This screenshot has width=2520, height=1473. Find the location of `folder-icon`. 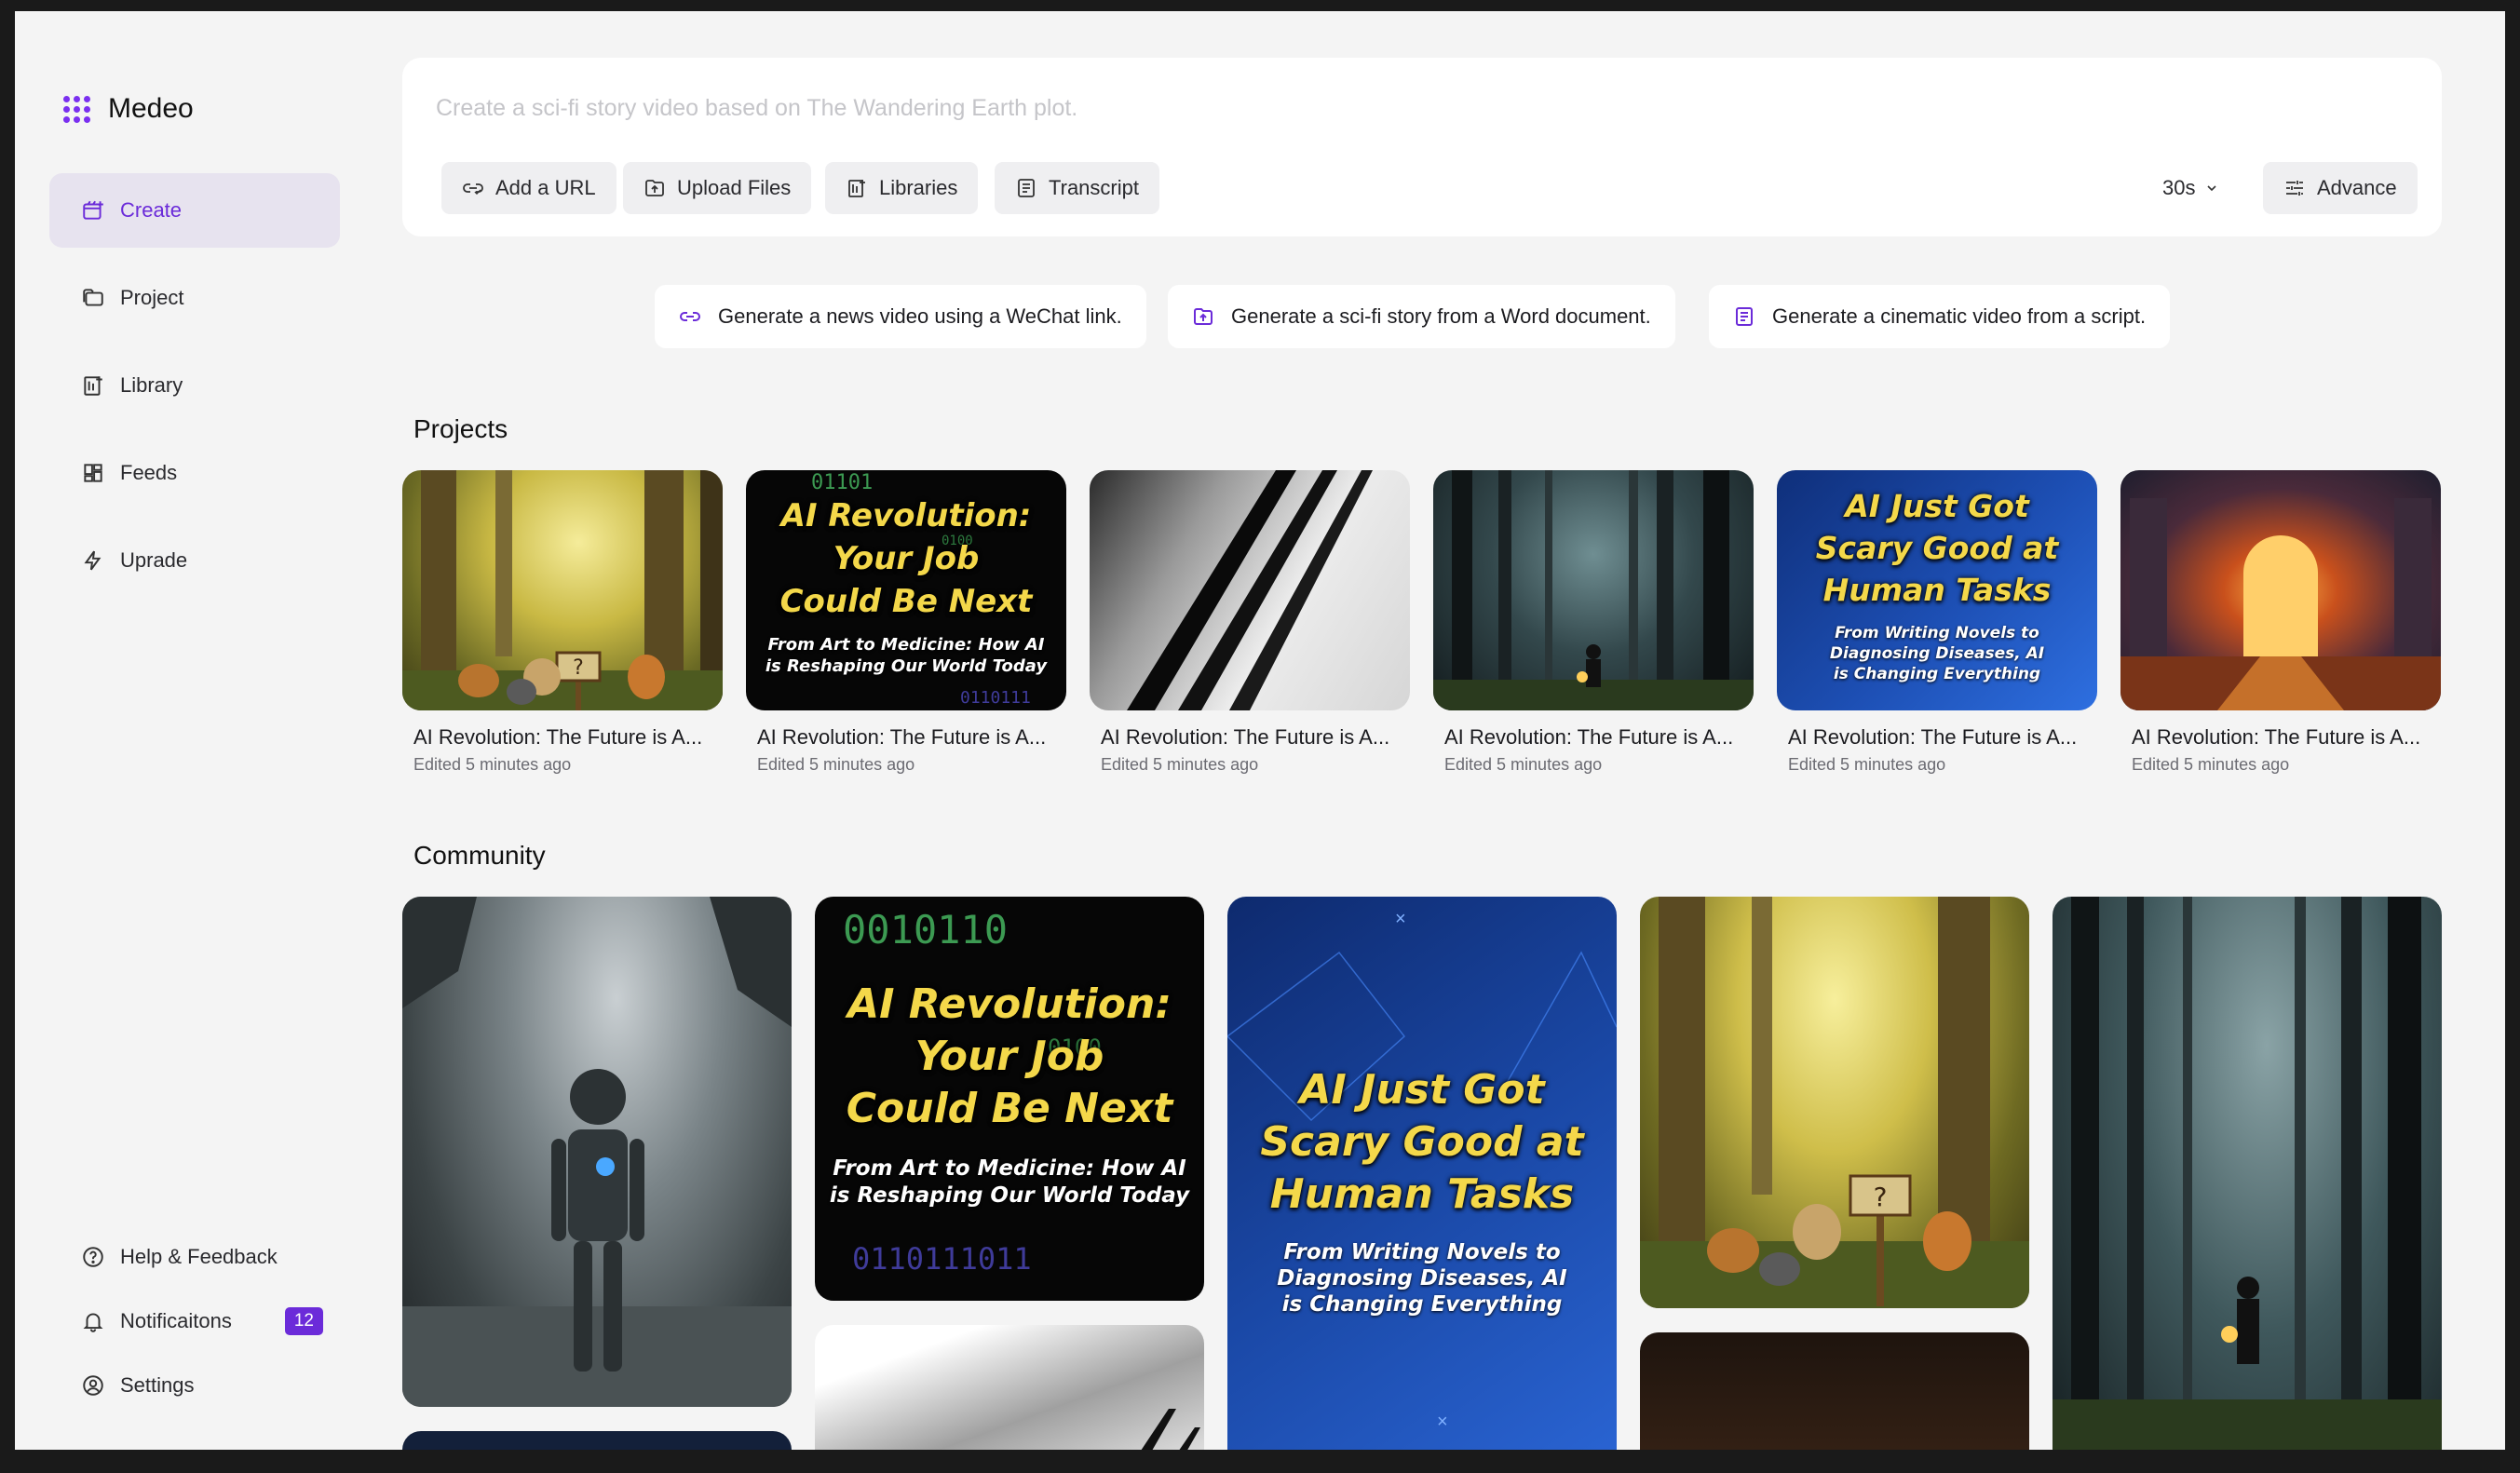

folder-icon is located at coordinates (93, 298).